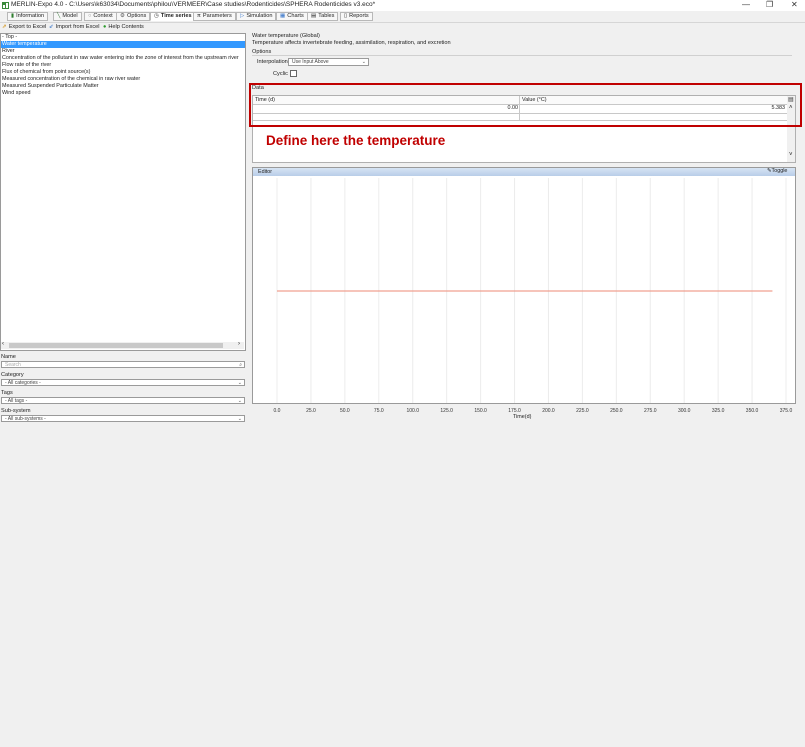 The image size is (805, 747). Describe the element at coordinates (718, 411) in the screenshot. I see `x-tick-label: 325.0` at that location.